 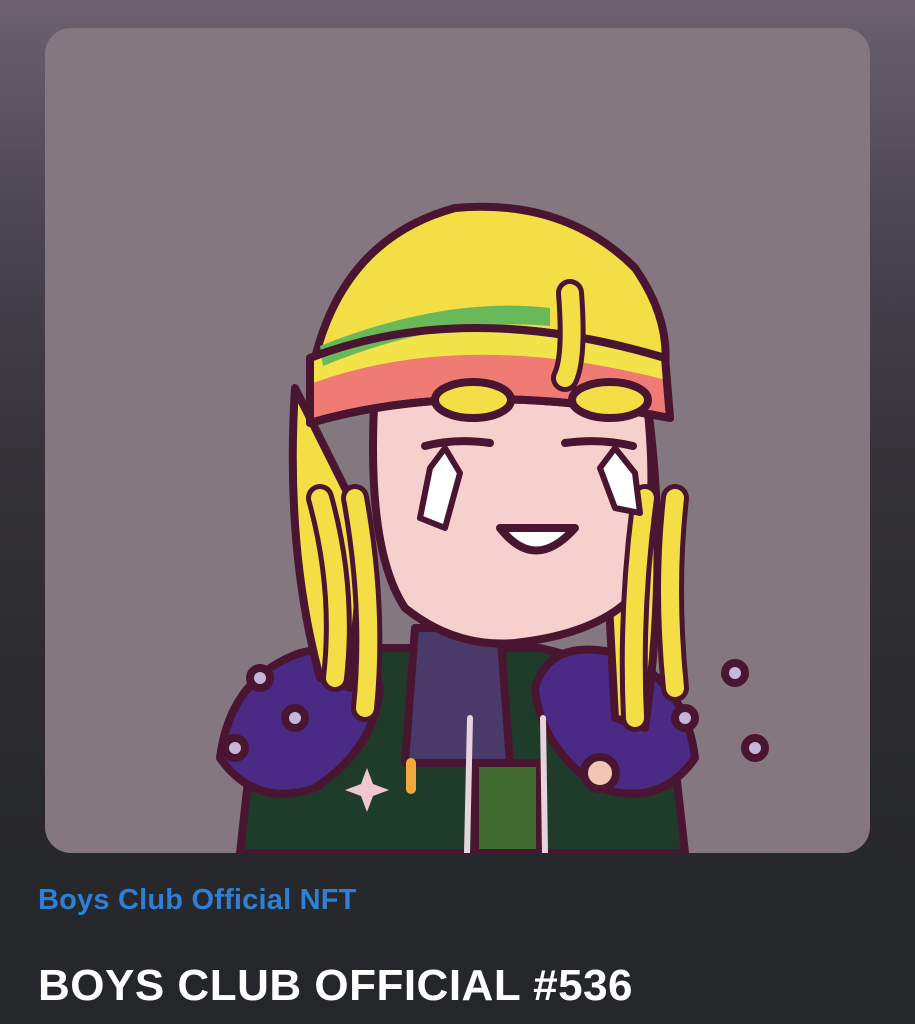 What do you see at coordinates (457, 695) in the screenshot?
I see `turtleneck` at bounding box center [457, 695].